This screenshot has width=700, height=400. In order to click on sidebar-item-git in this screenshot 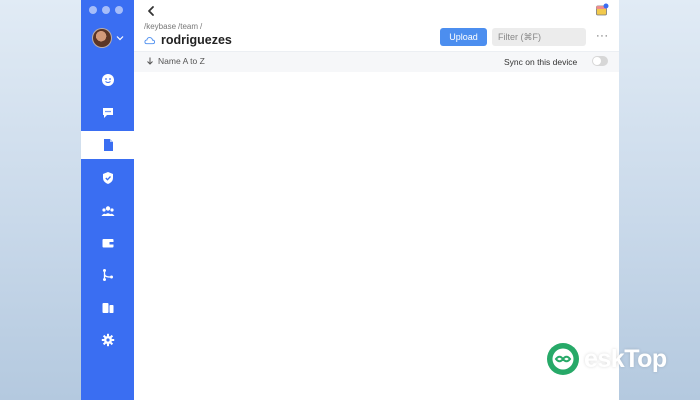, I will do `click(107, 275)`.